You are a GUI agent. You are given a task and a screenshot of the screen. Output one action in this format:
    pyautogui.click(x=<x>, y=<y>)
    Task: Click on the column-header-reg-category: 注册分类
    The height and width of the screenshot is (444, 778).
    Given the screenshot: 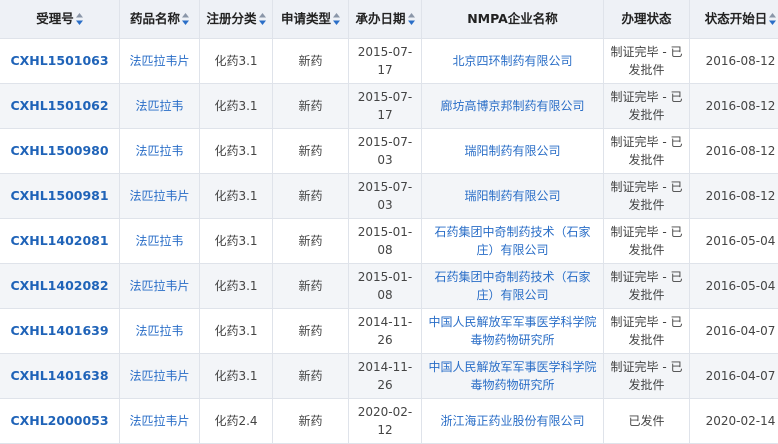 What is the action you would take?
    pyautogui.click(x=236, y=19)
    